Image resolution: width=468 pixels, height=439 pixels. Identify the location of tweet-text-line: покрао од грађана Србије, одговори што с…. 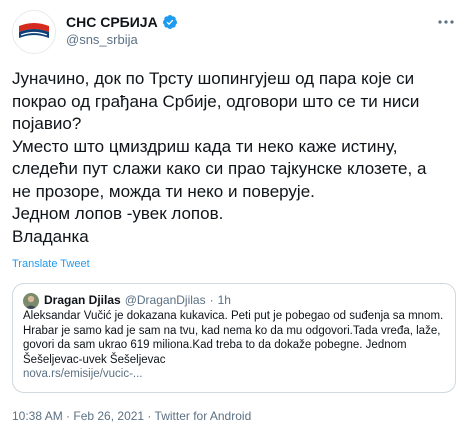
(216, 101).